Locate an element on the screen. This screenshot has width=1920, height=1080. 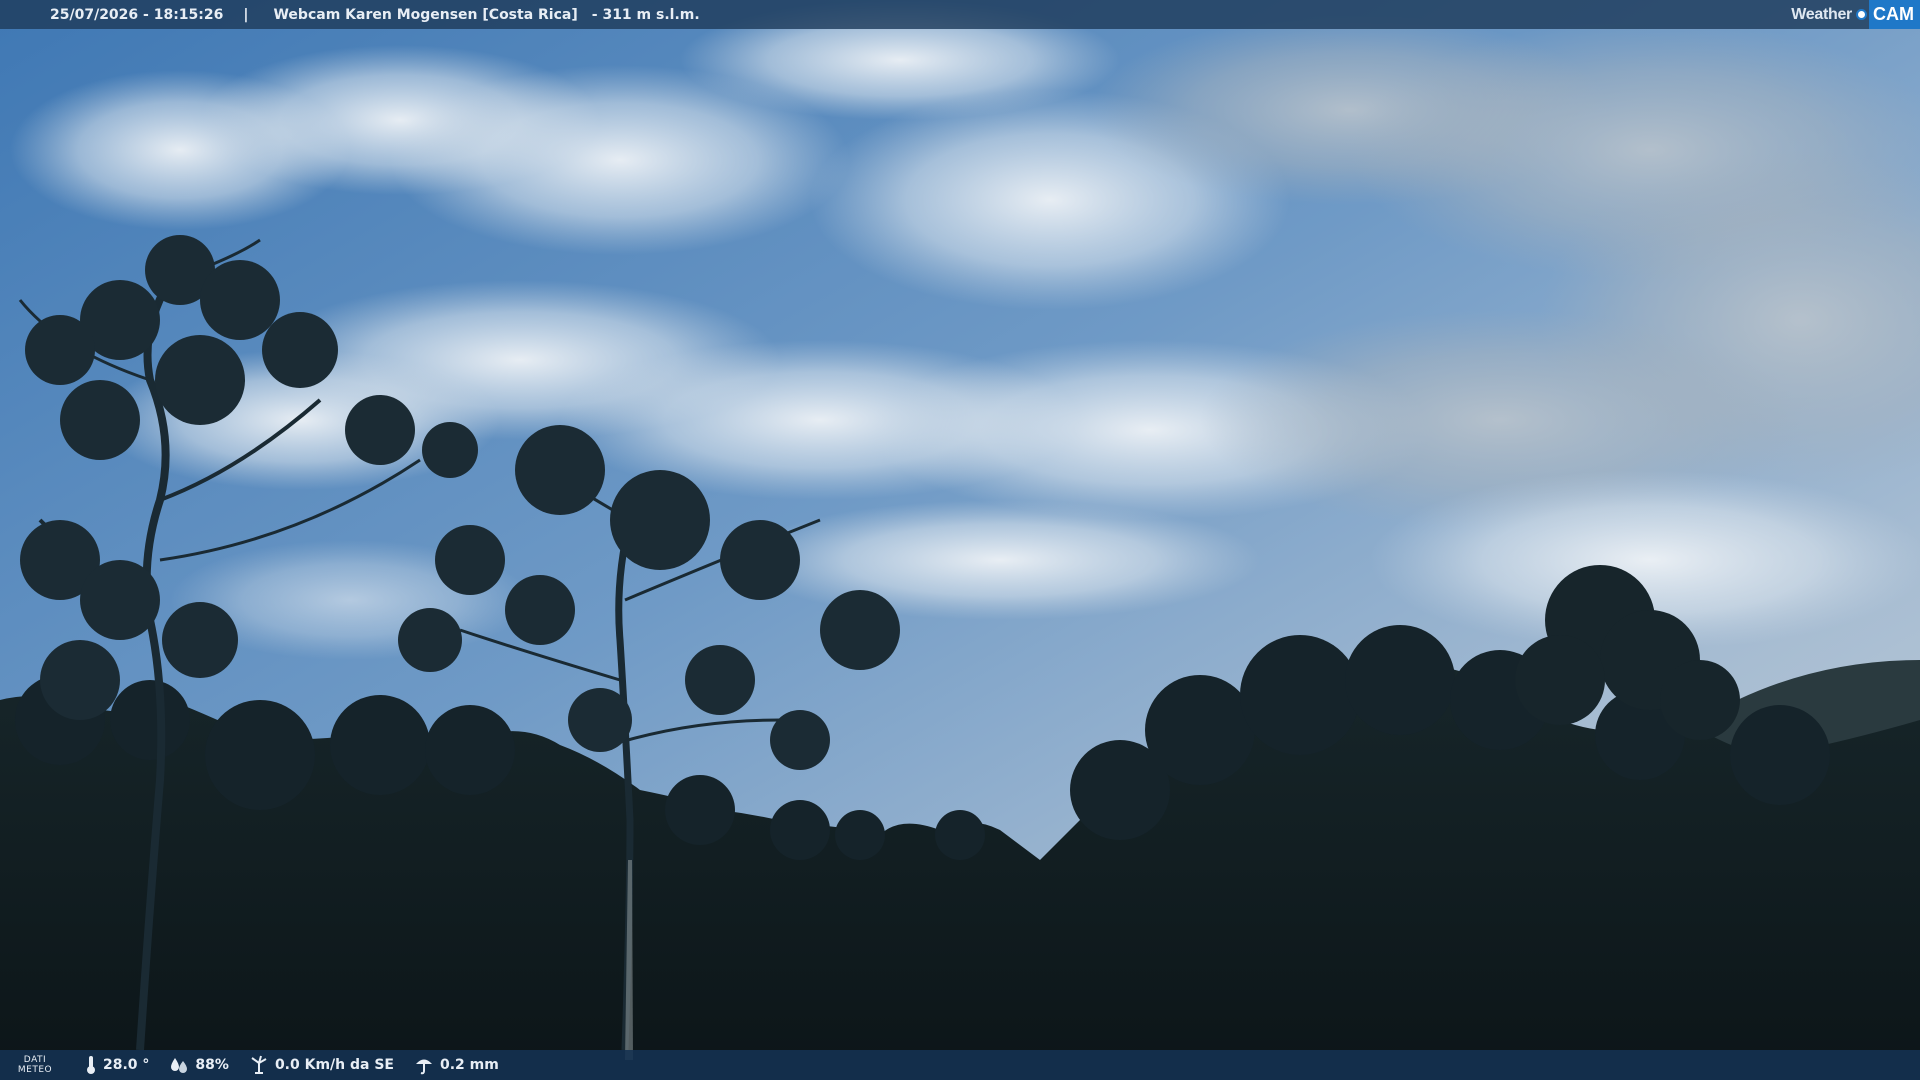
temperature-reading: 28.0 ° is located at coordinates (117, 1065).